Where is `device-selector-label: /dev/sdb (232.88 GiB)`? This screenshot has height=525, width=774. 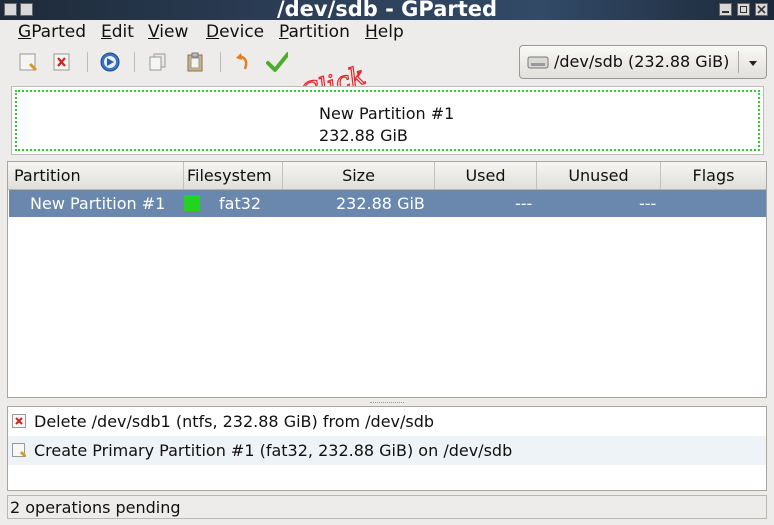
device-selector-label: /dev/sdb (232.88 GiB) is located at coordinates (642, 61).